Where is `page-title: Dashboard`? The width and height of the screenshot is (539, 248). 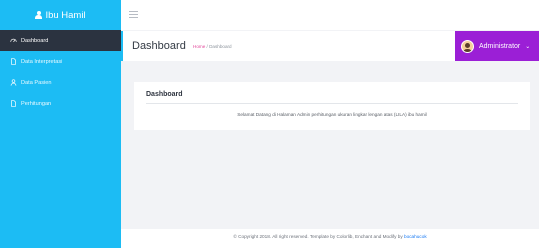 page-title: Dashboard is located at coordinates (159, 46).